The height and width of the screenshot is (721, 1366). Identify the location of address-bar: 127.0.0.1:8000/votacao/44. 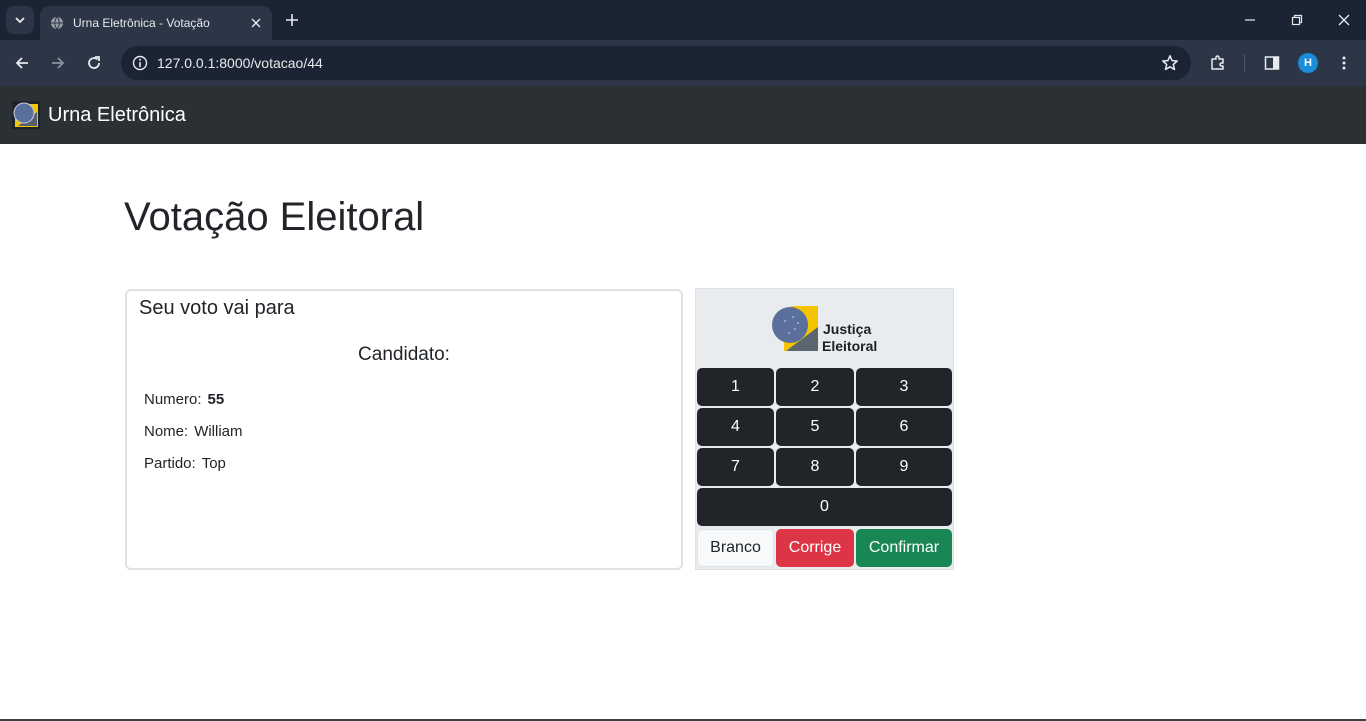
(656, 63).